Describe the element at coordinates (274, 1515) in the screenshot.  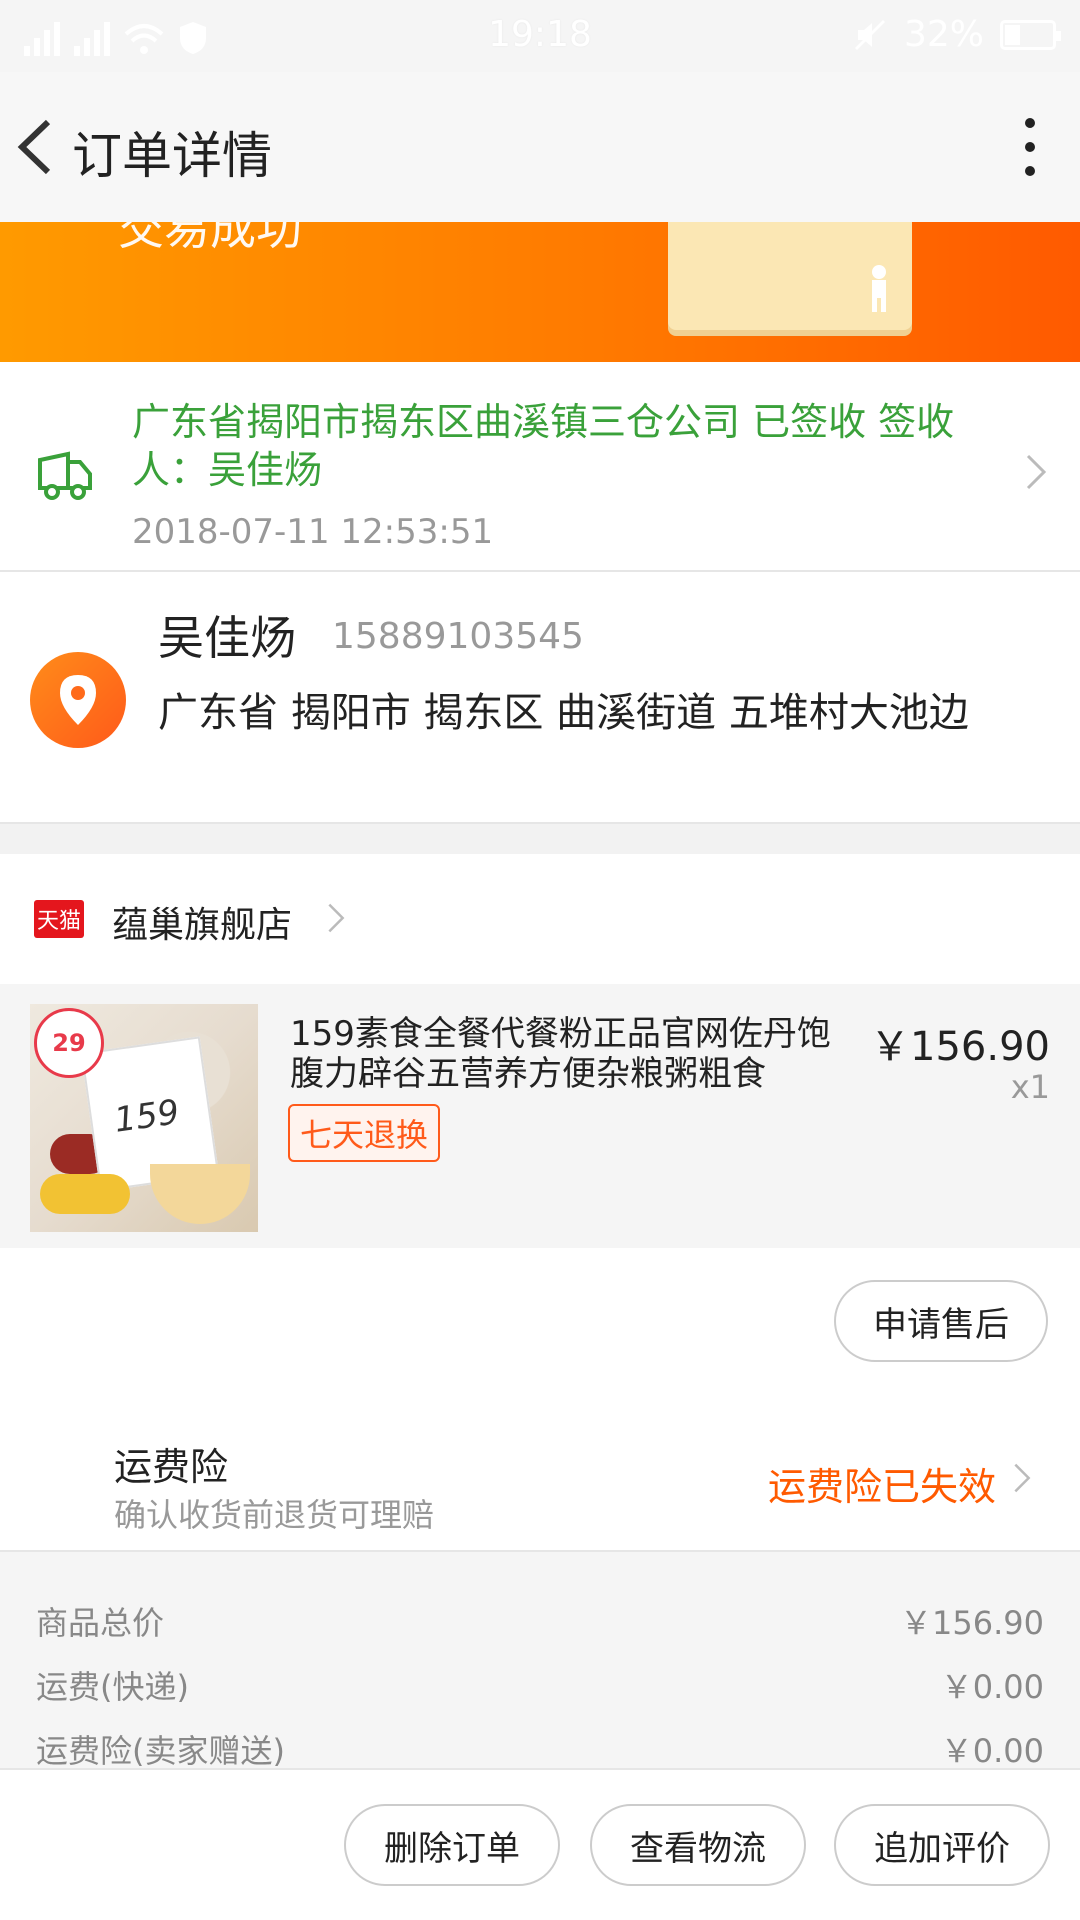
I see `insurance-subtitle: 确认收货前退货可理赔` at that location.